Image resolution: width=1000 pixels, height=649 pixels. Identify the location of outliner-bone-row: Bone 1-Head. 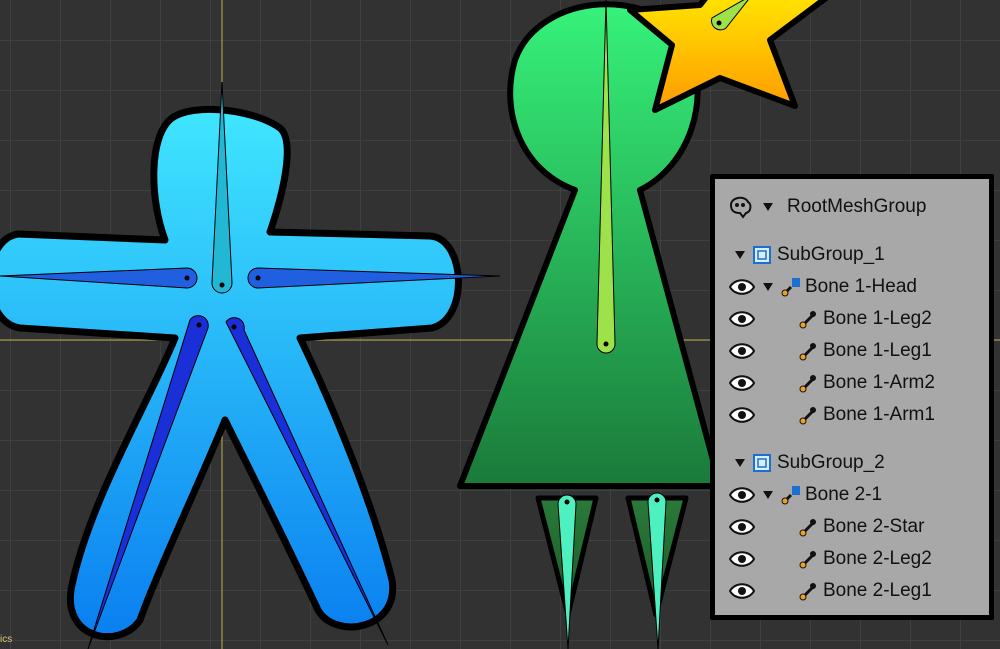
(816, 287).